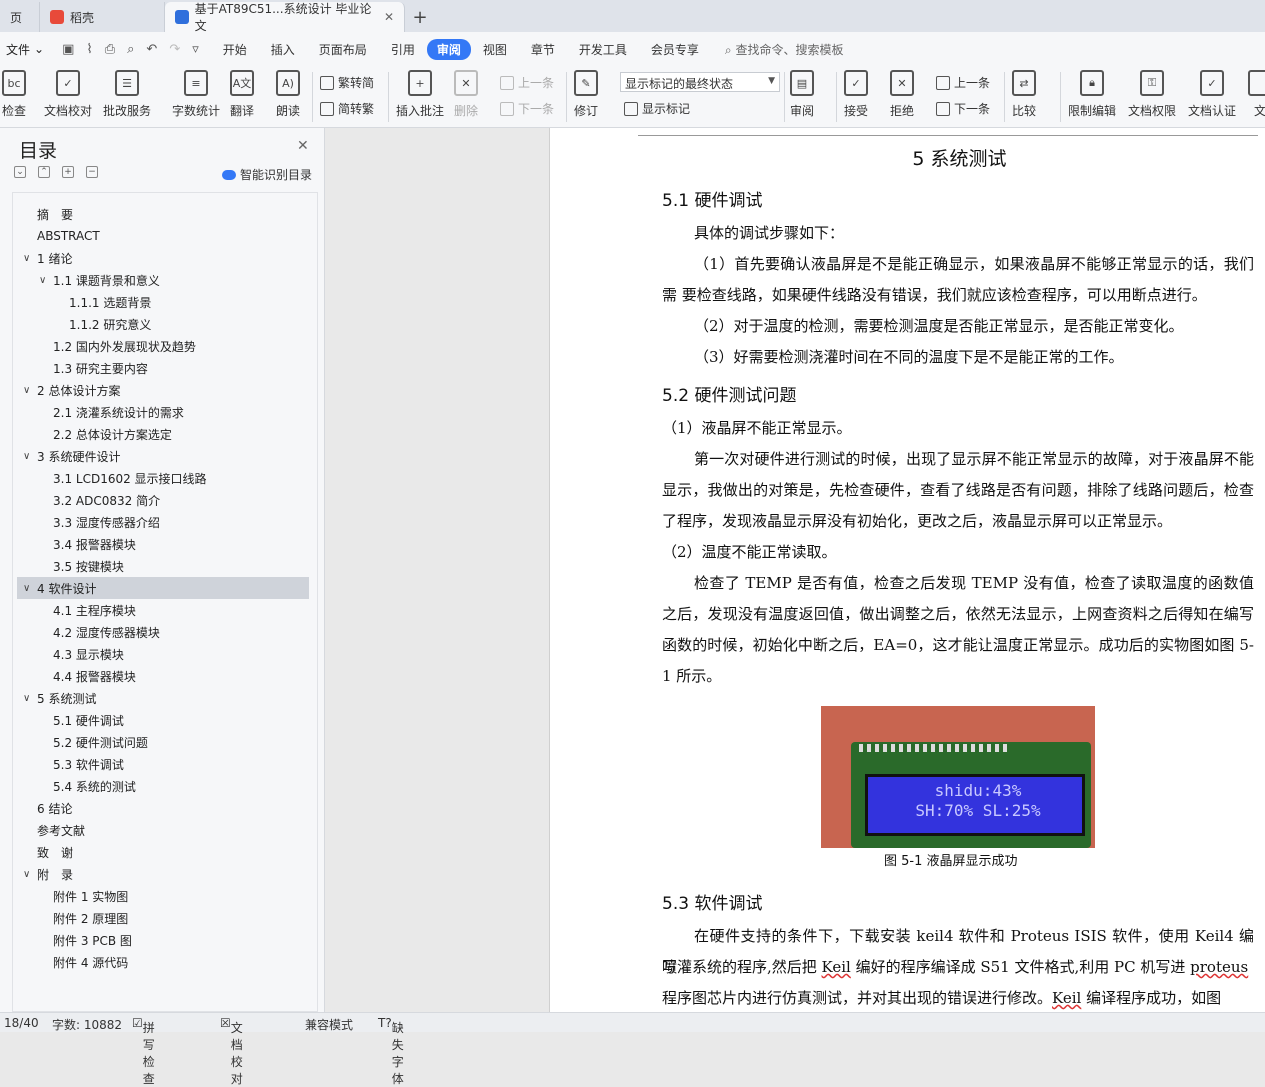 Image resolution: width=1265 pixels, height=1087 pixels. What do you see at coordinates (657, 108) in the screenshot?
I see `show-markup-button: 显示标记` at bounding box center [657, 108].